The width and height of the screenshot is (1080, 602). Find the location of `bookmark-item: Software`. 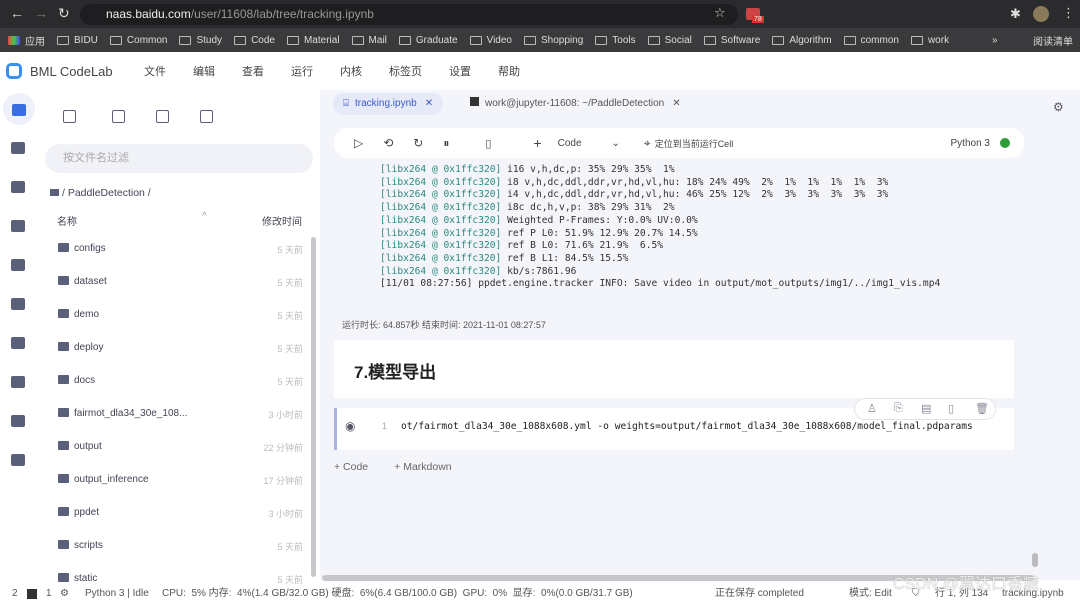

bookmark-item: Software is located at coordinates (731, 40).